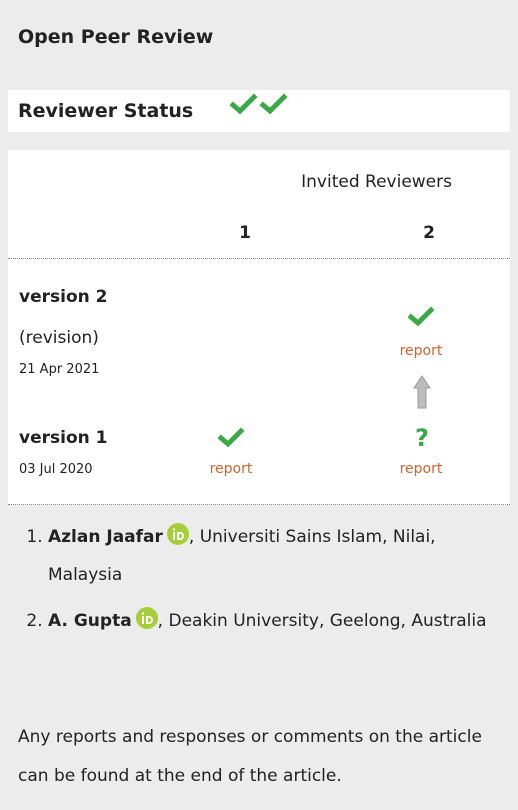  Describe the element at coordinates (105, 537) in the screenshot. I see `reviewer-name: Azlan Jaafar` at that location.